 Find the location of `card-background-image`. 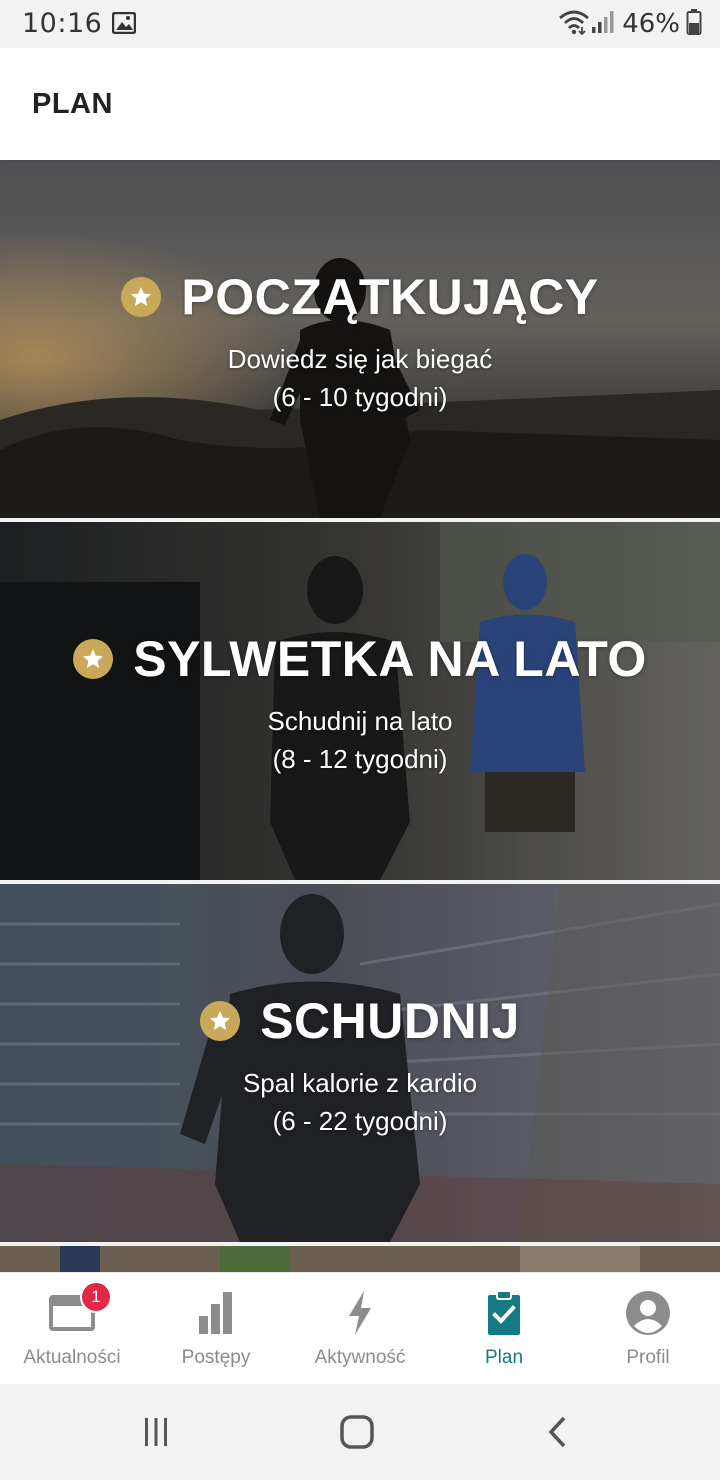

card-background-image is located at coordinates (360, 1259).